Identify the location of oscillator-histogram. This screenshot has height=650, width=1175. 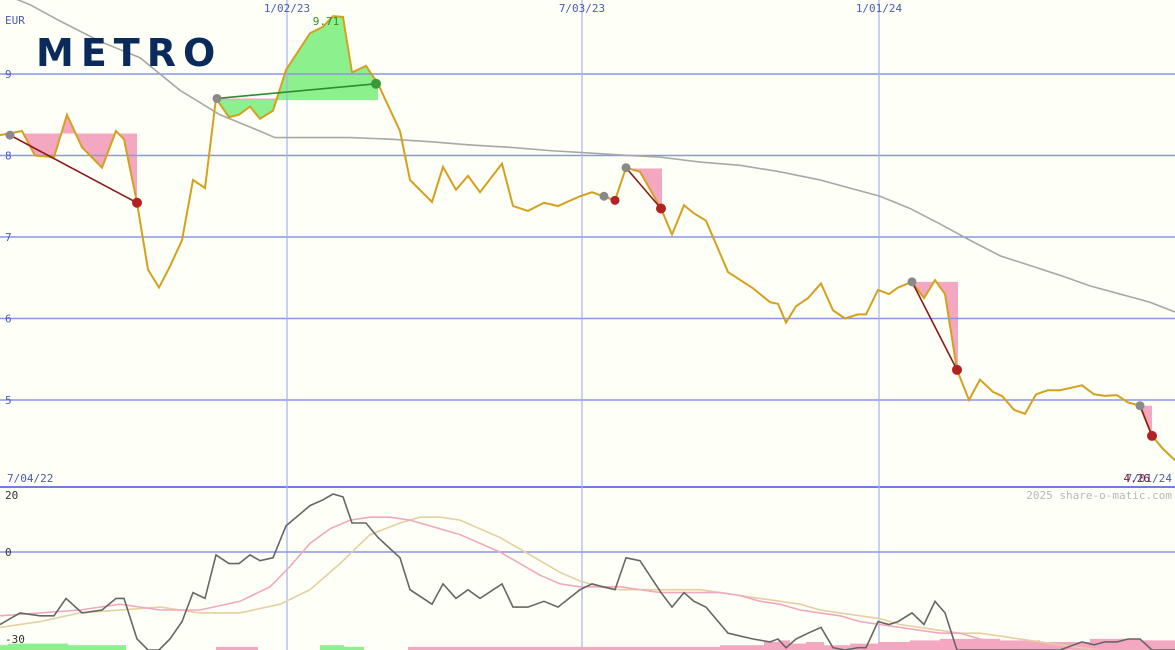
(587, 644).